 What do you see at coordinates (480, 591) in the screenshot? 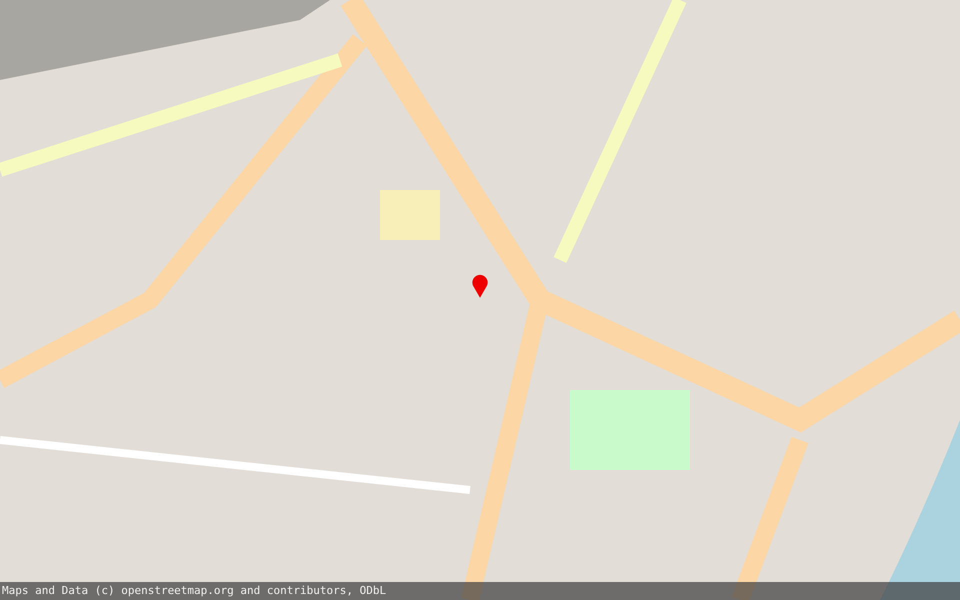
I see `attribution-text: Maps and Data (c) openstreetmap.org and contributors, ODbL` at bounding box center [480, 591].